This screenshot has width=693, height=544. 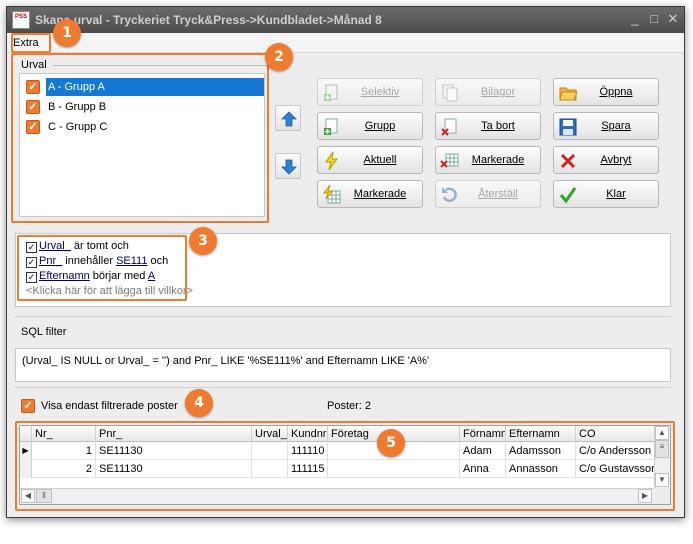 I want to click on callout-marker-3: 3, so click(x=203, y=241).